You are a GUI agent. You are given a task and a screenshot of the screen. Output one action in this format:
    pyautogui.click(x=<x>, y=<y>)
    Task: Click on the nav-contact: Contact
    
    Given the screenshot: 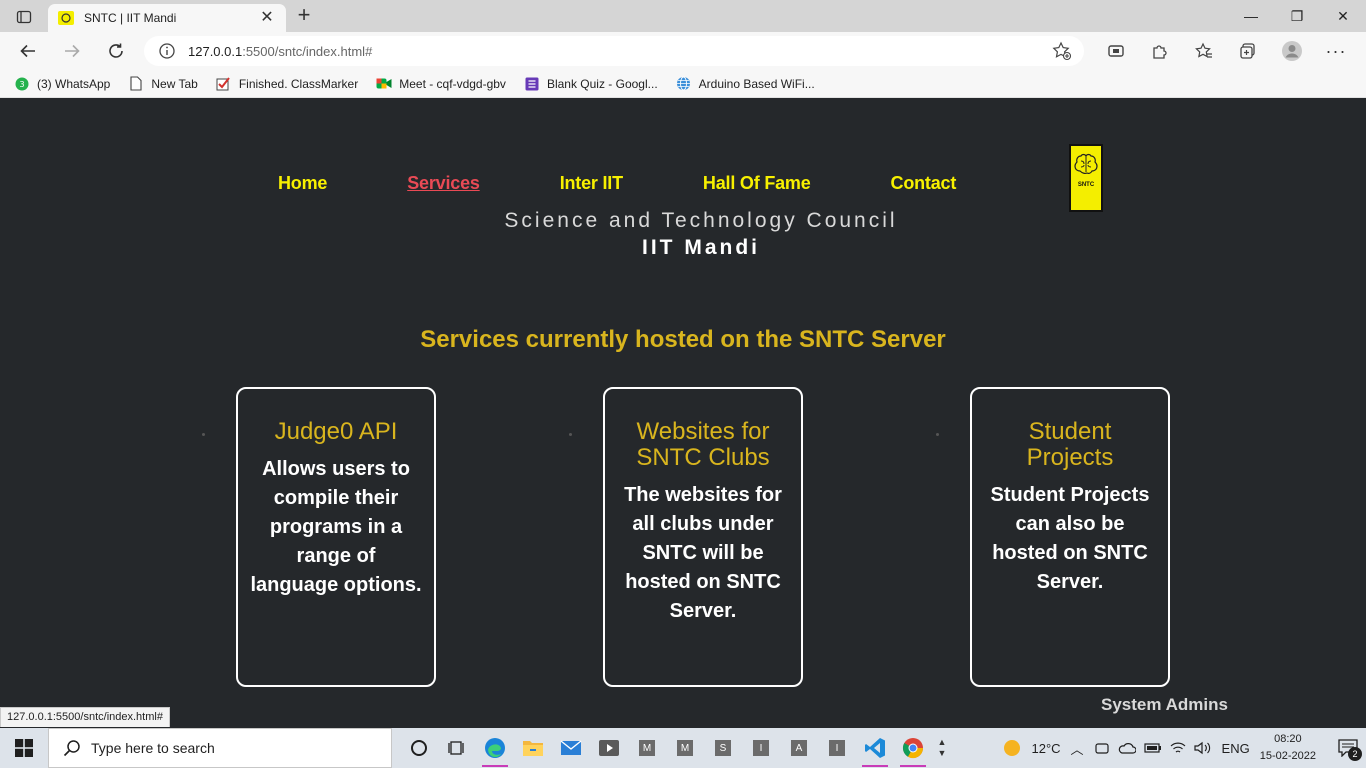 What is the action you would take?
    pyautogui.click(x=924, y=183)
    